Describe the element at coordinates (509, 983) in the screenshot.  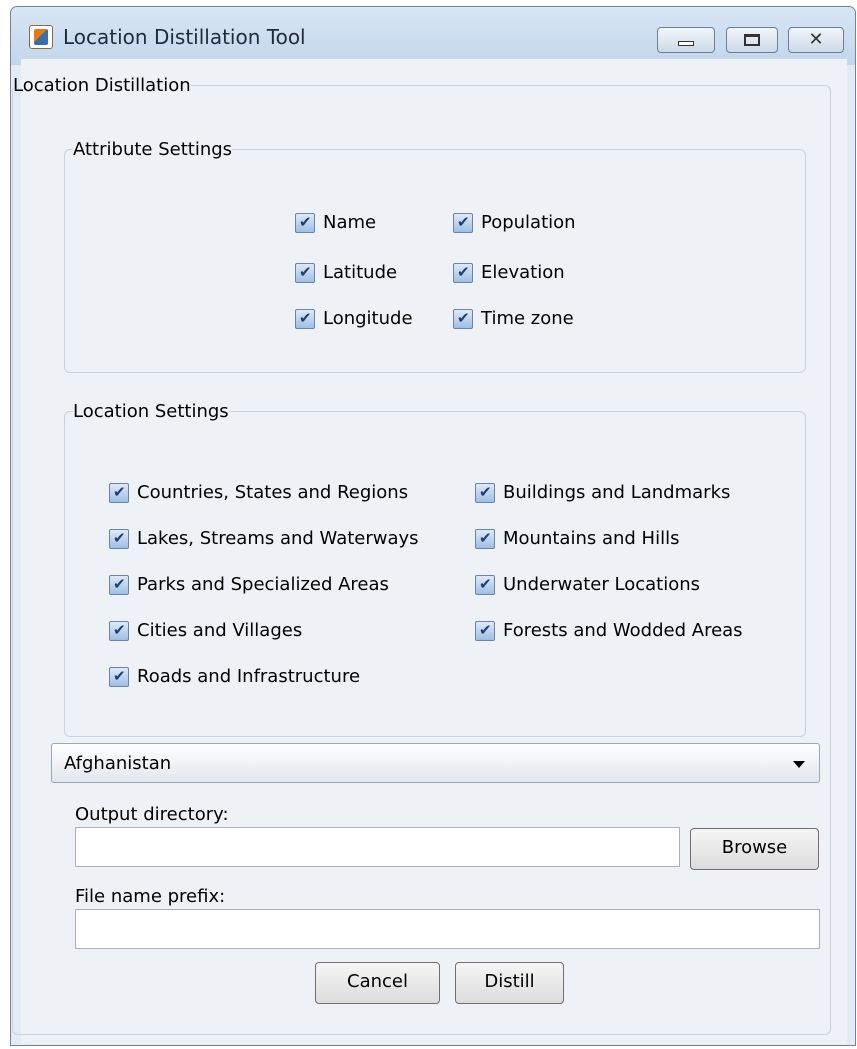
I see `distill-button: Distill` at that location.